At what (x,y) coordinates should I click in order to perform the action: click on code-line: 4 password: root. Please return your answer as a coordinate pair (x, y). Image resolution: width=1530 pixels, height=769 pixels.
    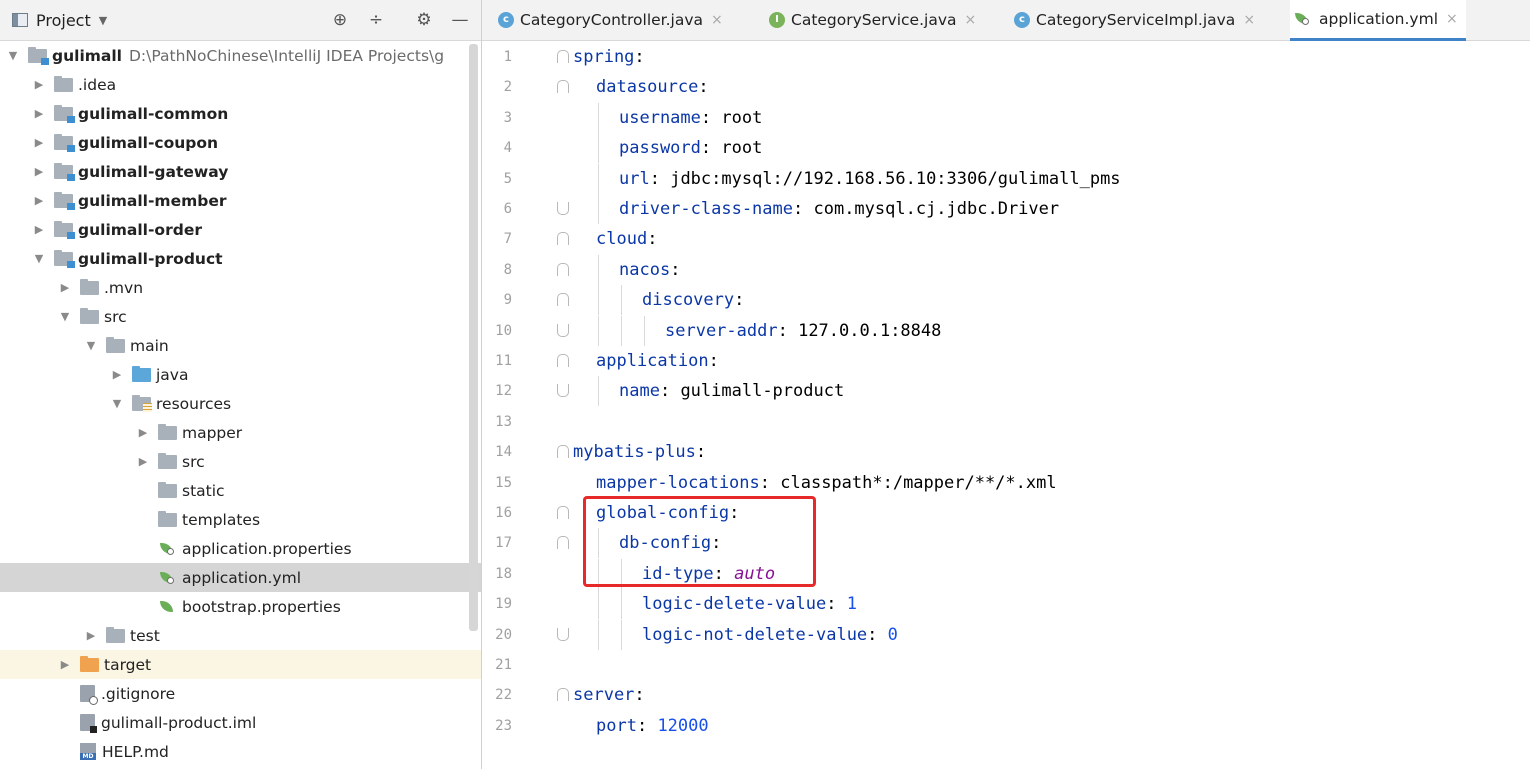
    Looking at the image, I should click on (1006, 148).